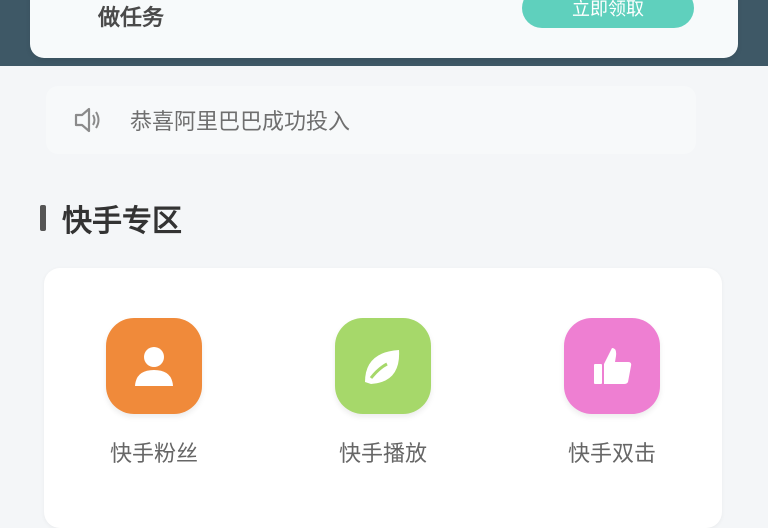 The height and width of the screenshot is (528, 768). I want to click on user-icon, so click(154, 366).